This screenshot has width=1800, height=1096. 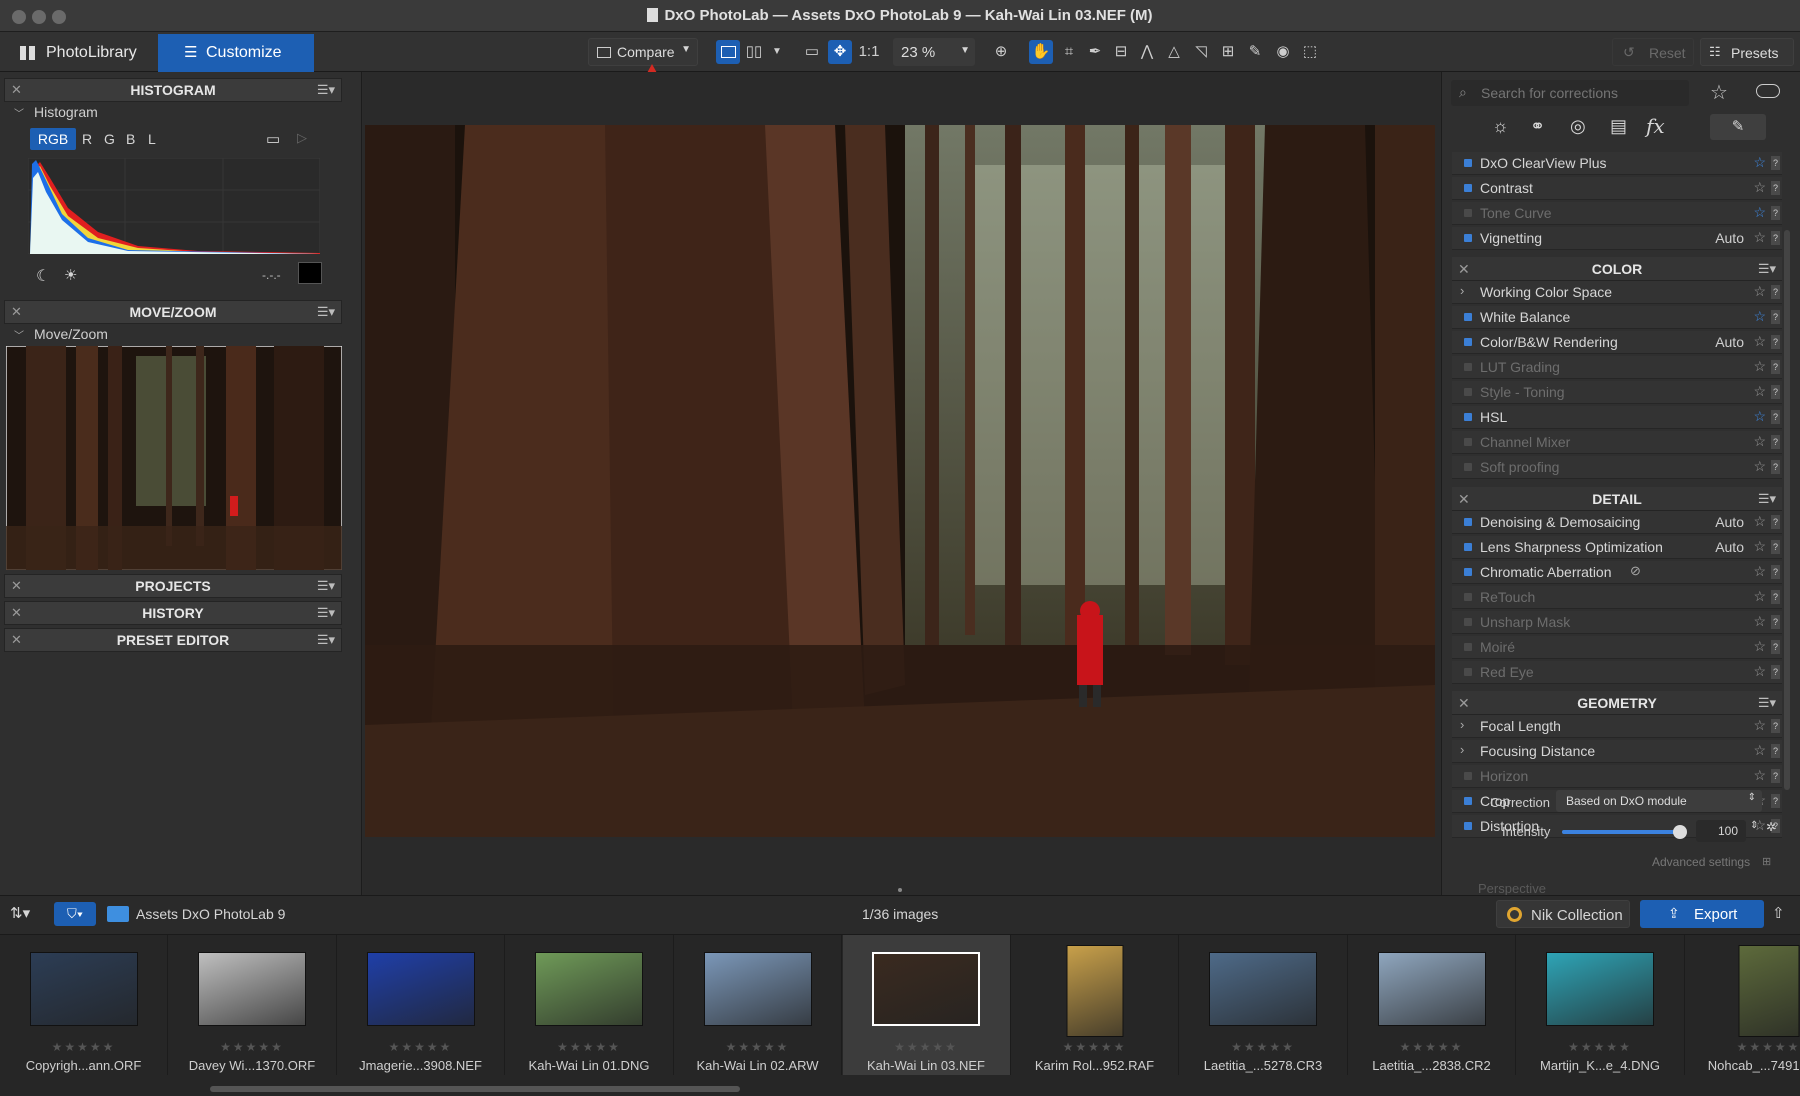 I want to click on navigator-preview, so click(x=174, y=458).